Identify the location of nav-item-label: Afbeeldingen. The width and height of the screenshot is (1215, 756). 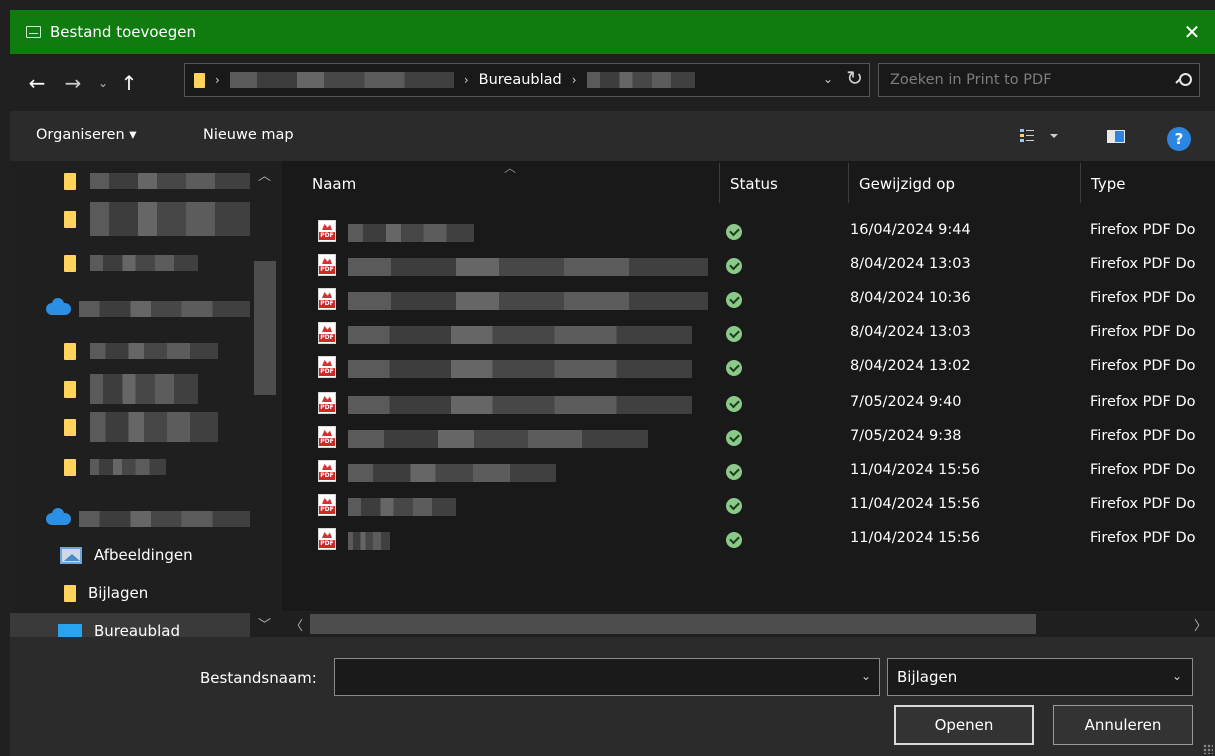
(143, 555).